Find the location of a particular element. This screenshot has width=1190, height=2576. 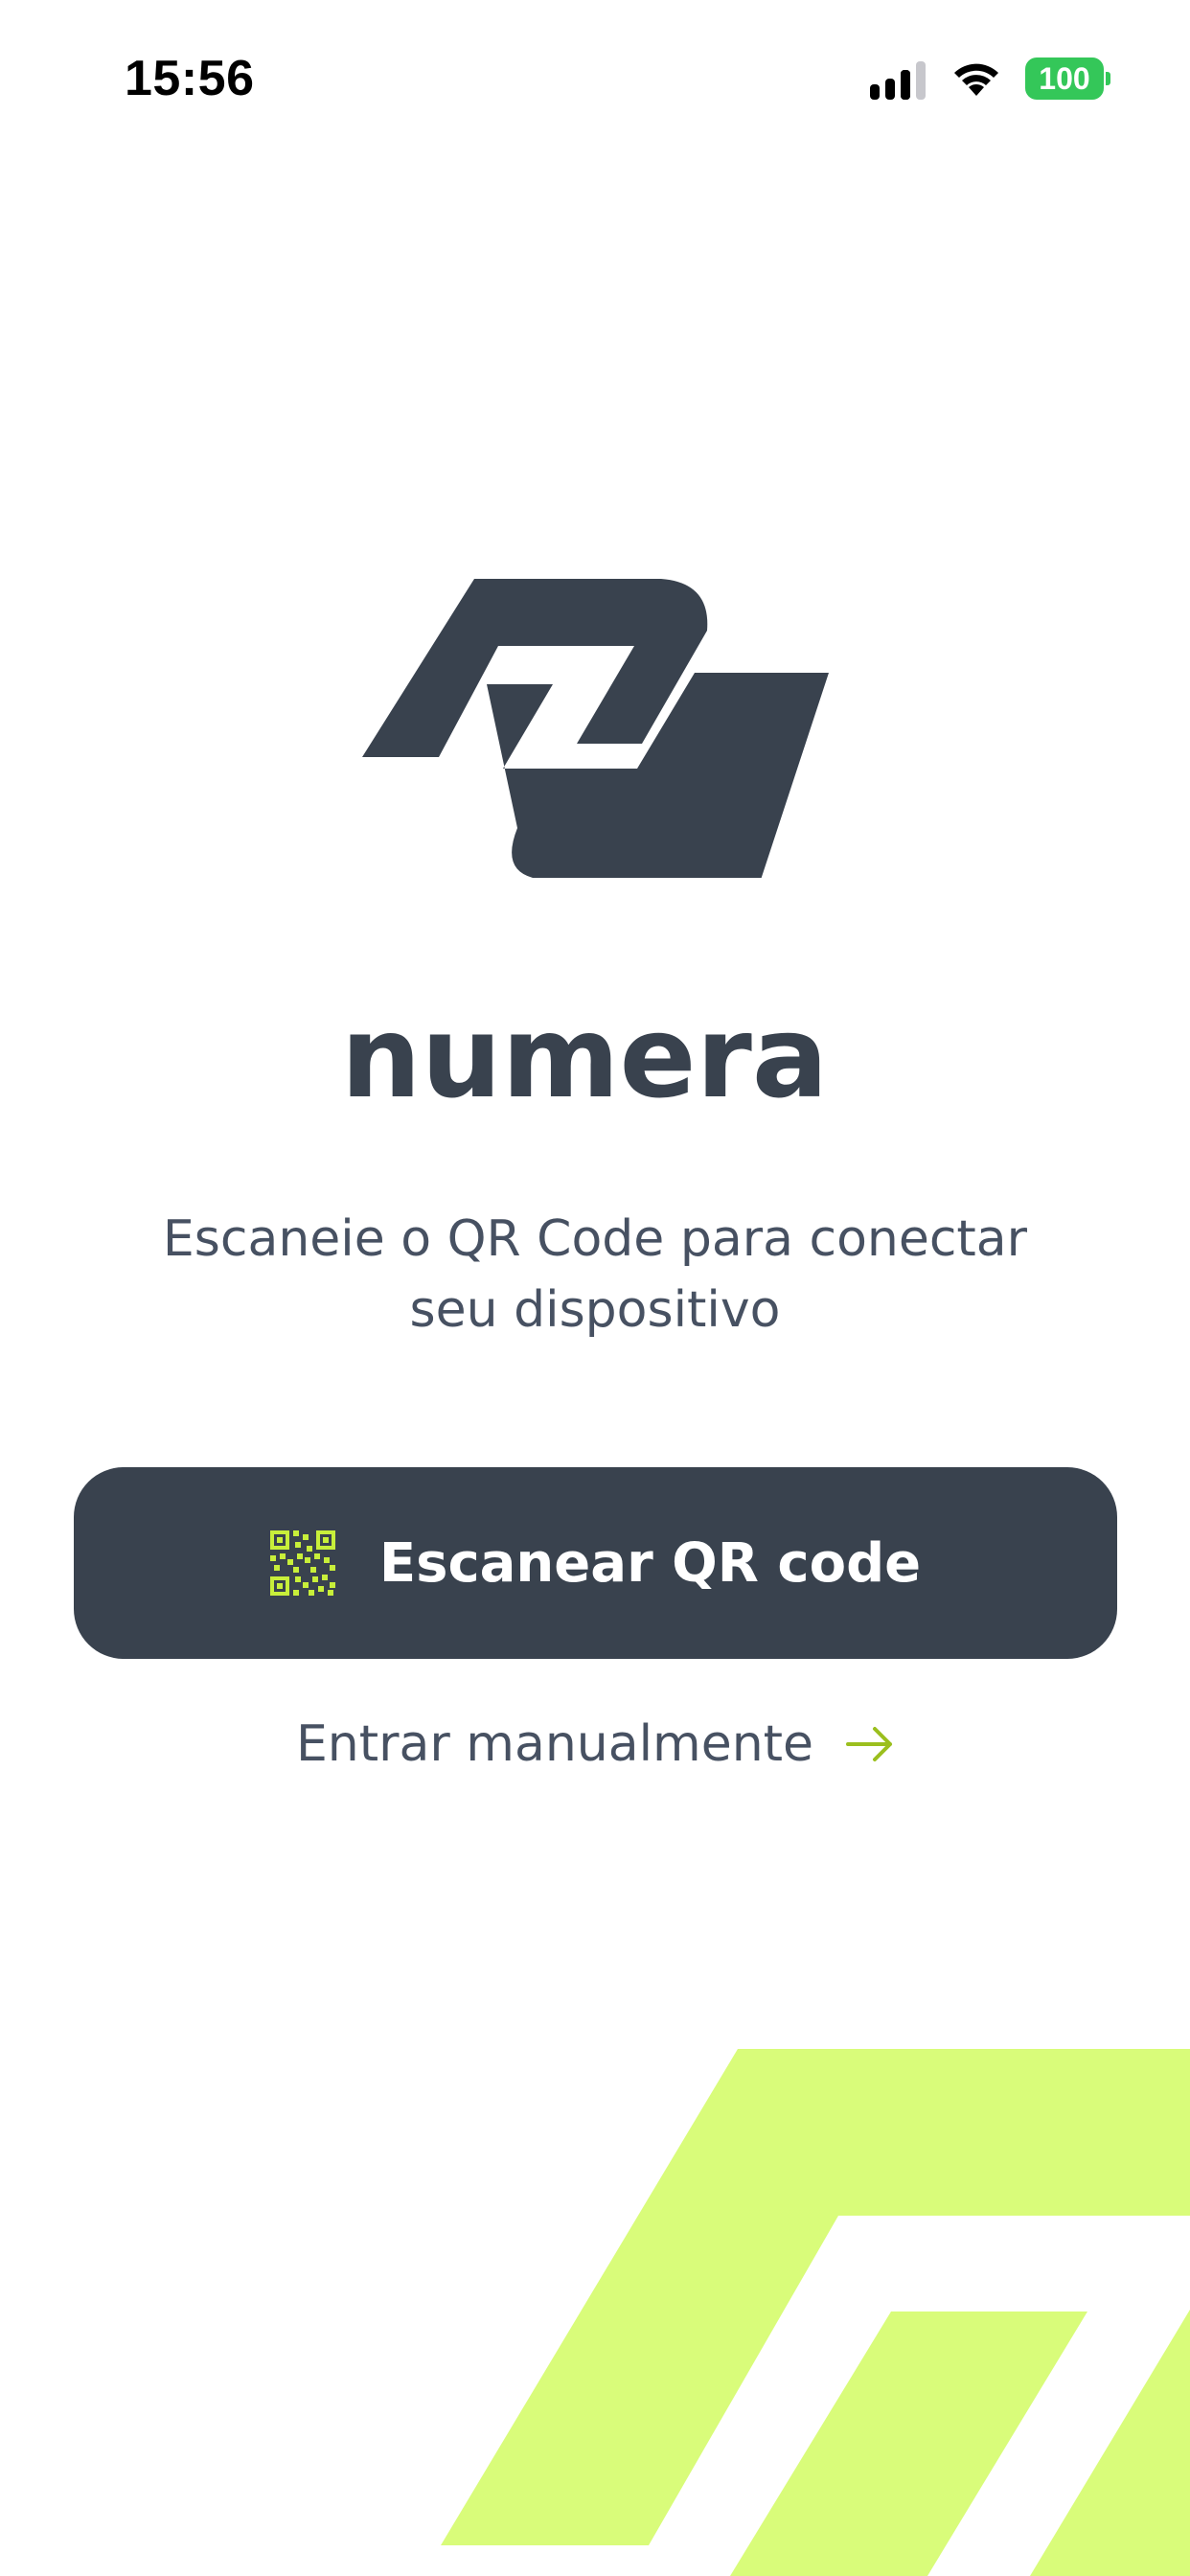

numera-wordmark: numera is located at coordinates (585, 1058).